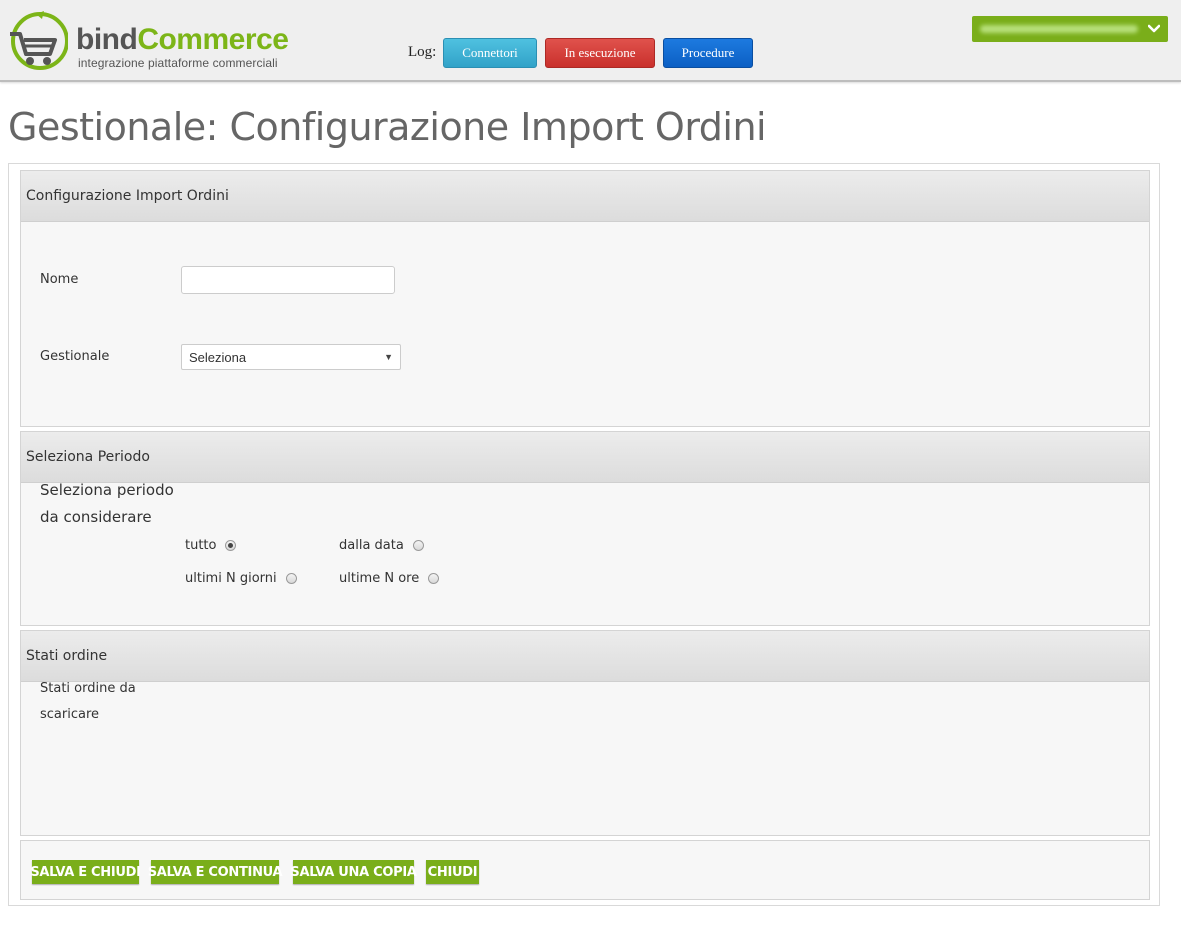 The height and width of the screenshot is (950, 1181). I want to click on radio-dalla-data, so click(418, 545).